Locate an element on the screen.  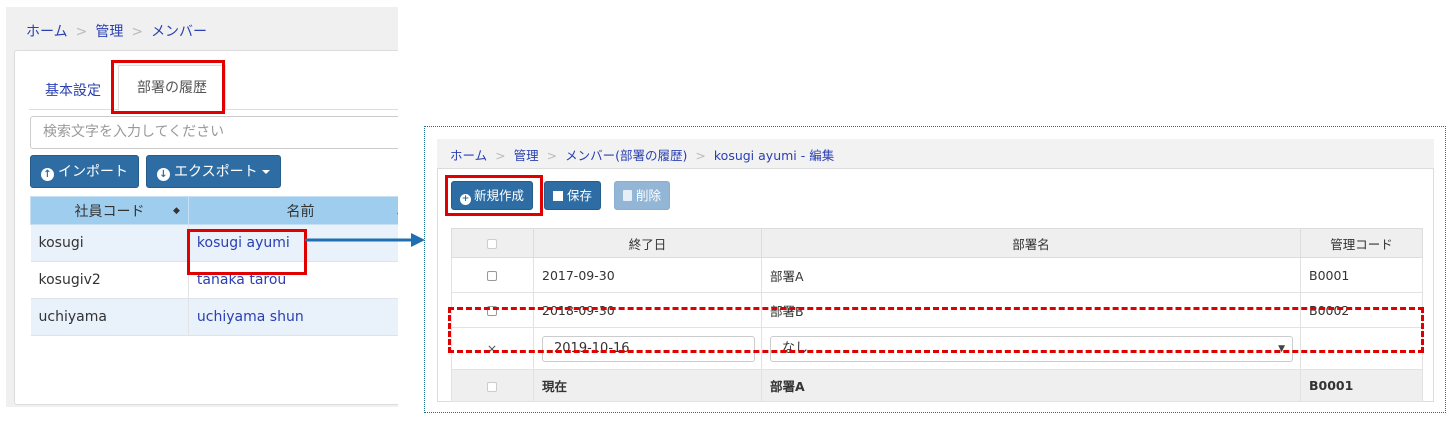
breadcrumb-members: メンバー(部署の履歴) is located at coordinates (626, 155).